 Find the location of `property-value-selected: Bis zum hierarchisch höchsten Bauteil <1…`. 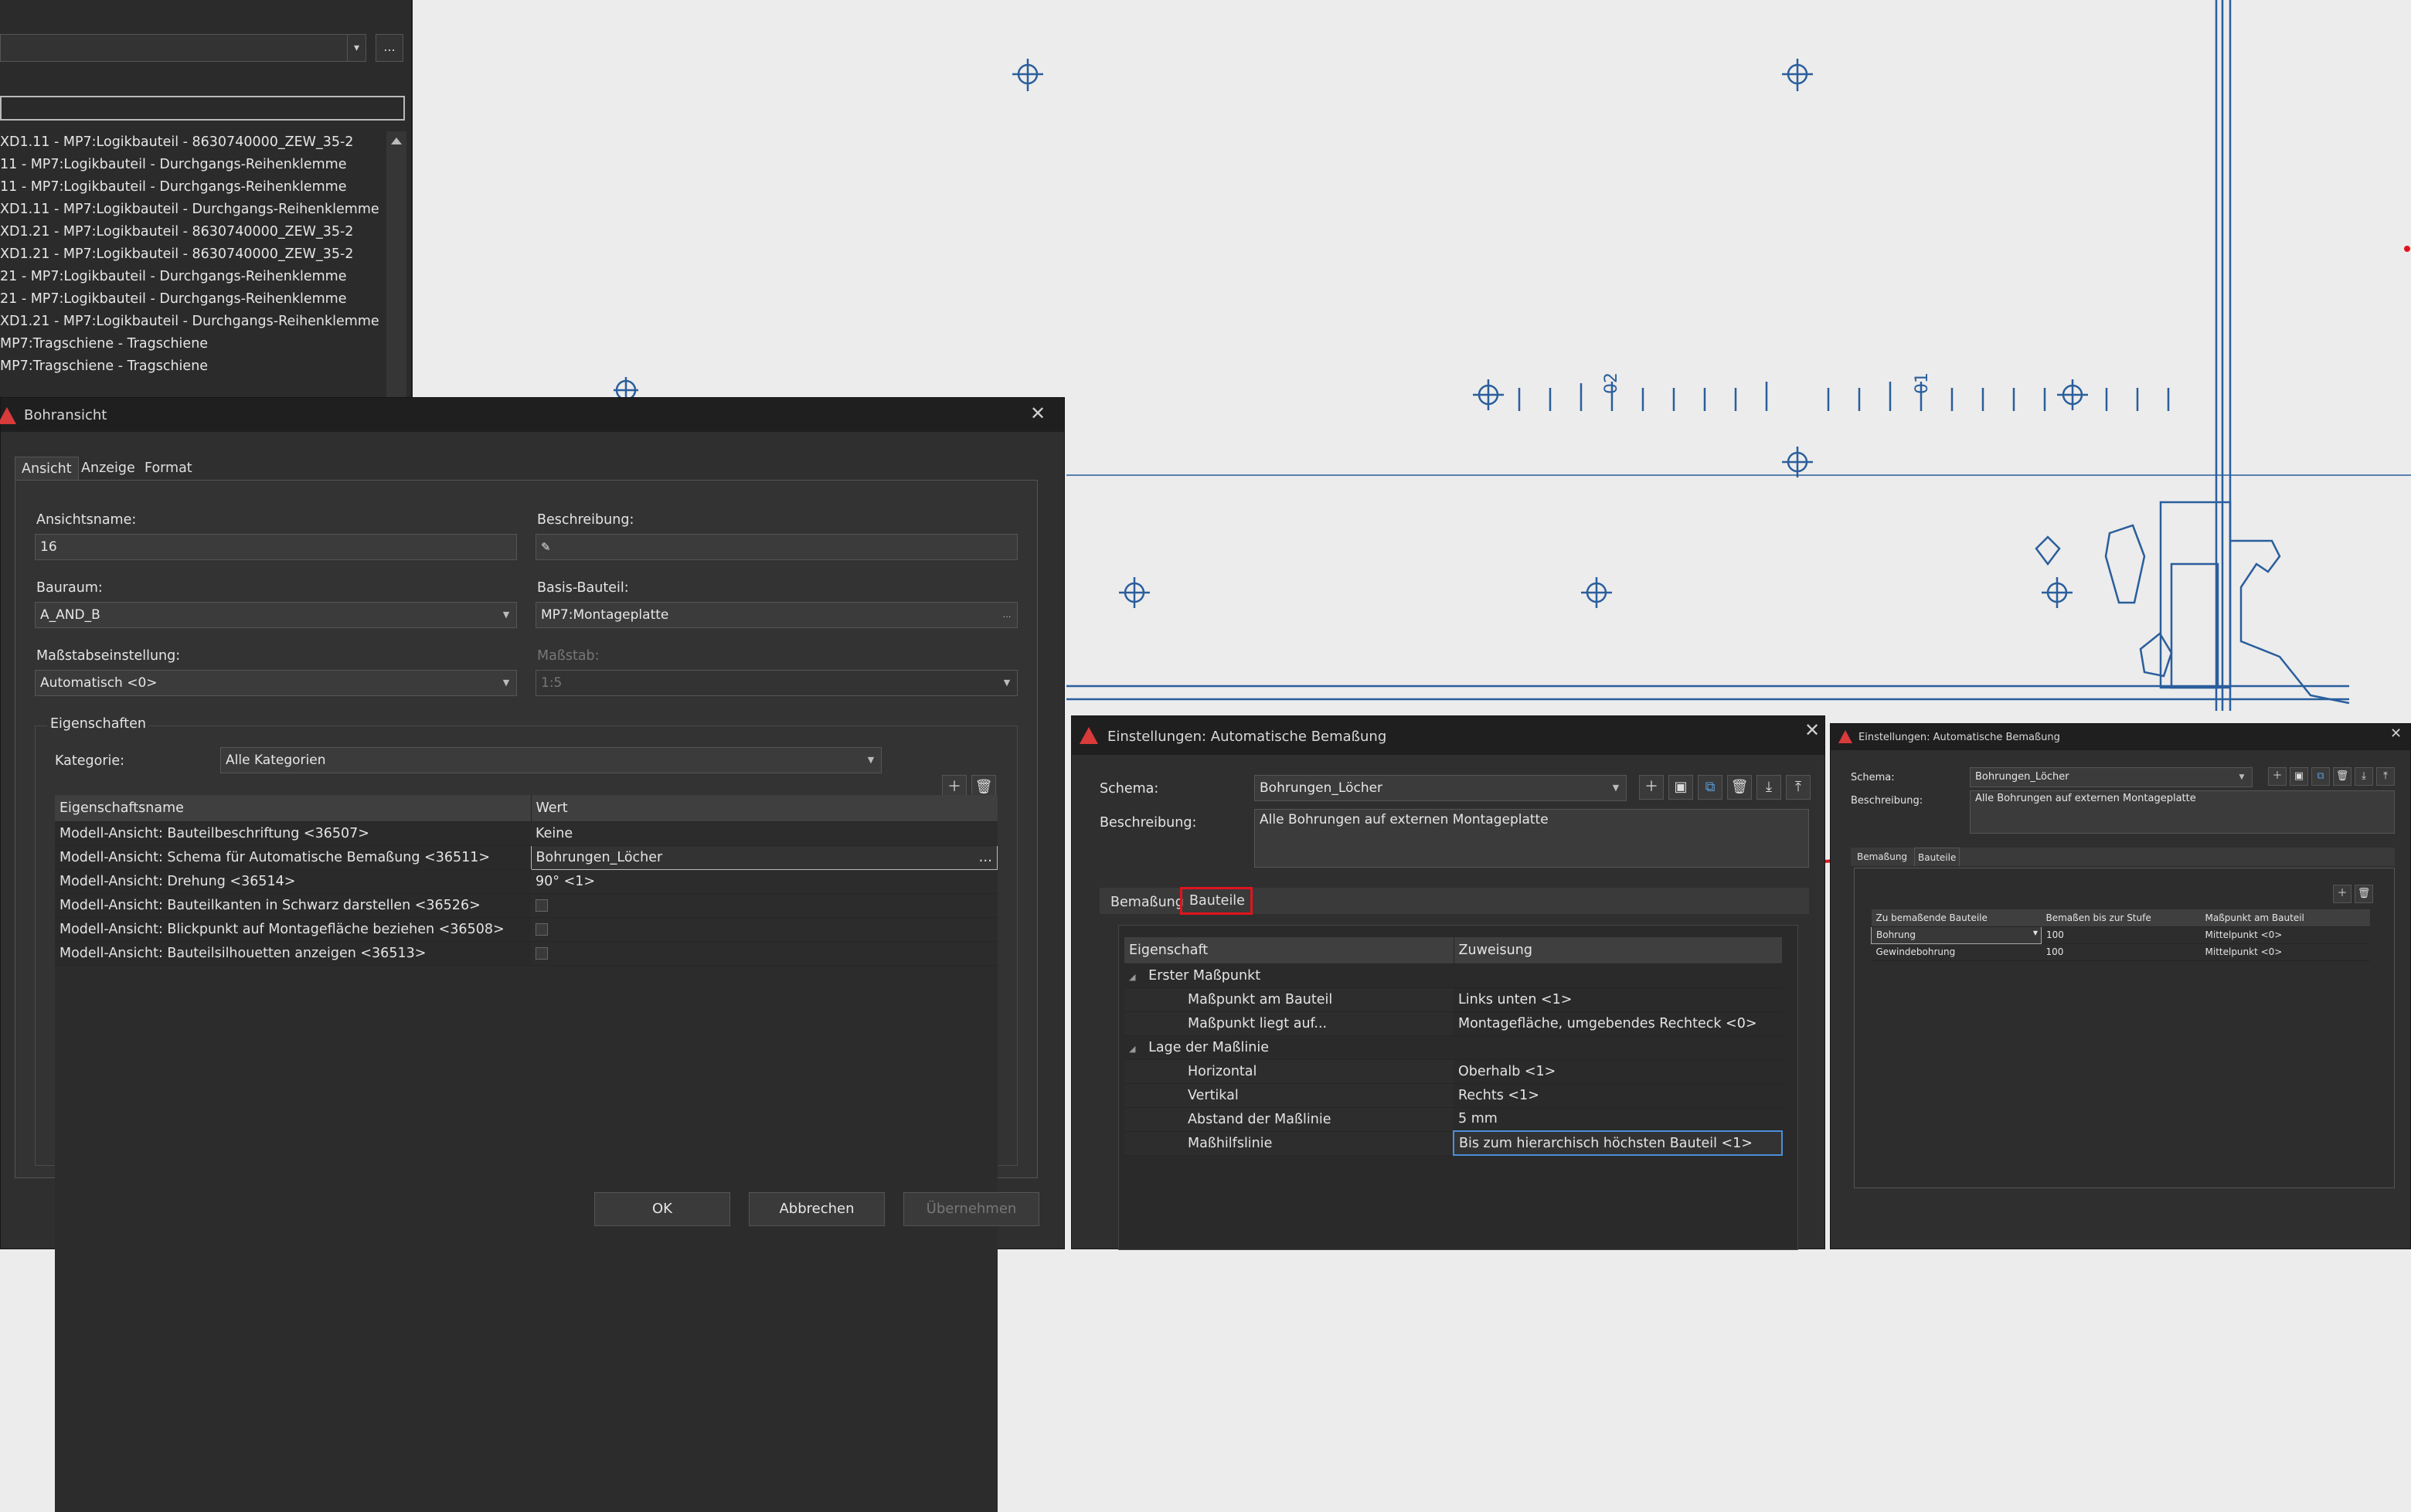

property-value-selected: Bis zum hierarchisch höchsten Bauteil <1… is located at coordinates (1618, 1143).